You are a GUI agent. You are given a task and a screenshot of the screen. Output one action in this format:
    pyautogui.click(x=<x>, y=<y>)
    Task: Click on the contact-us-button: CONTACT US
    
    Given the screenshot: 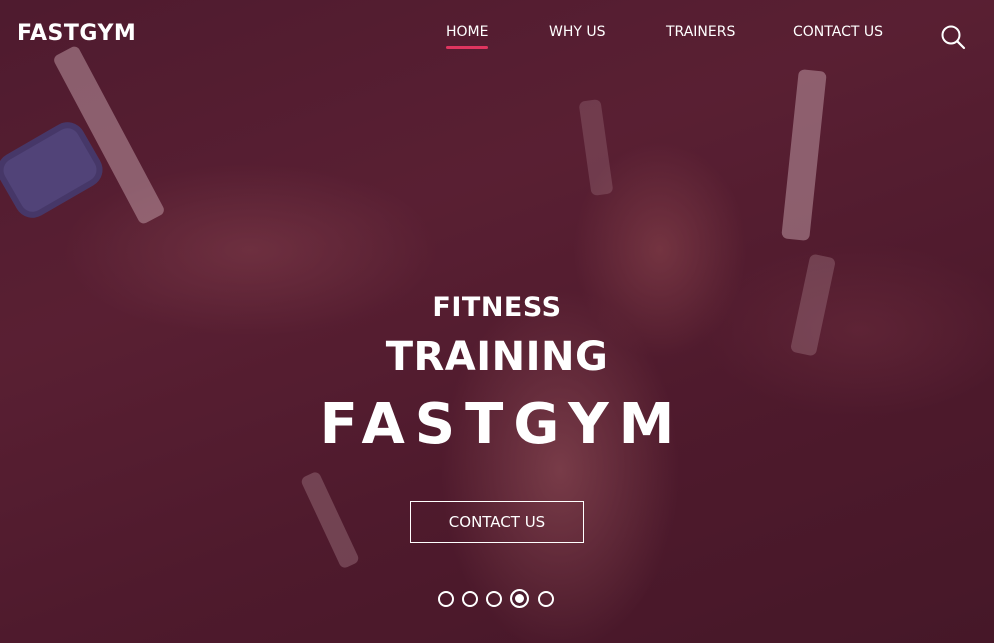 What is the action you would take?
    pyautogui.click(x=497, y=522)
    